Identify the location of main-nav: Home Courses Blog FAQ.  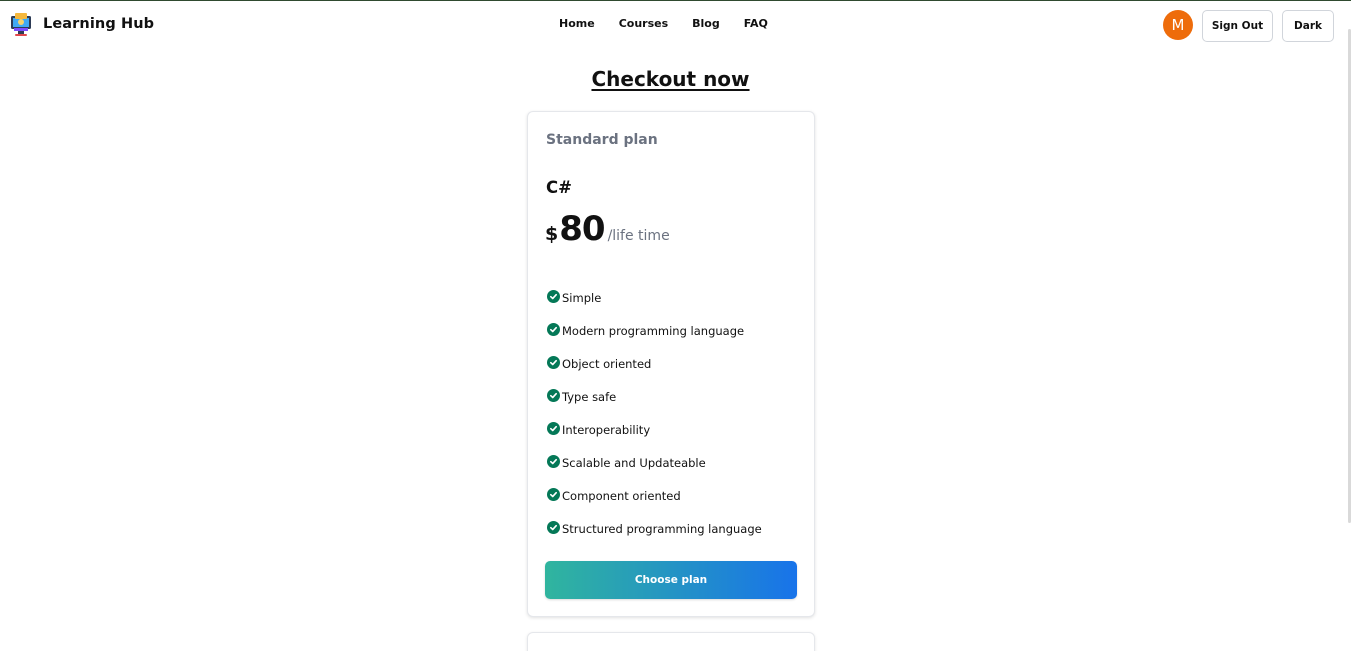
(675, 23).